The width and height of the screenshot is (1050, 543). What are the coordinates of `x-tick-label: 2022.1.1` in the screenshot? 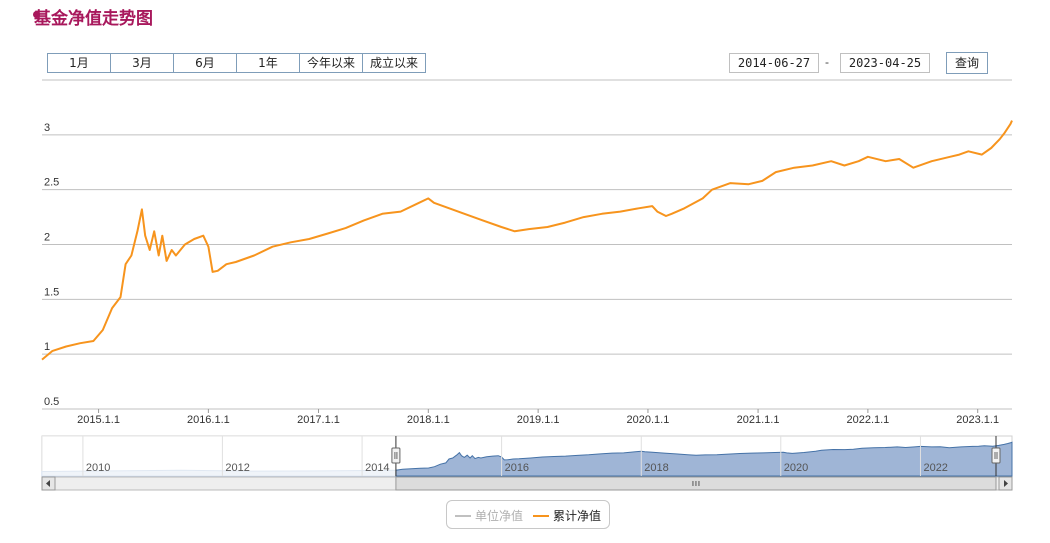 It's located at (867, 420).